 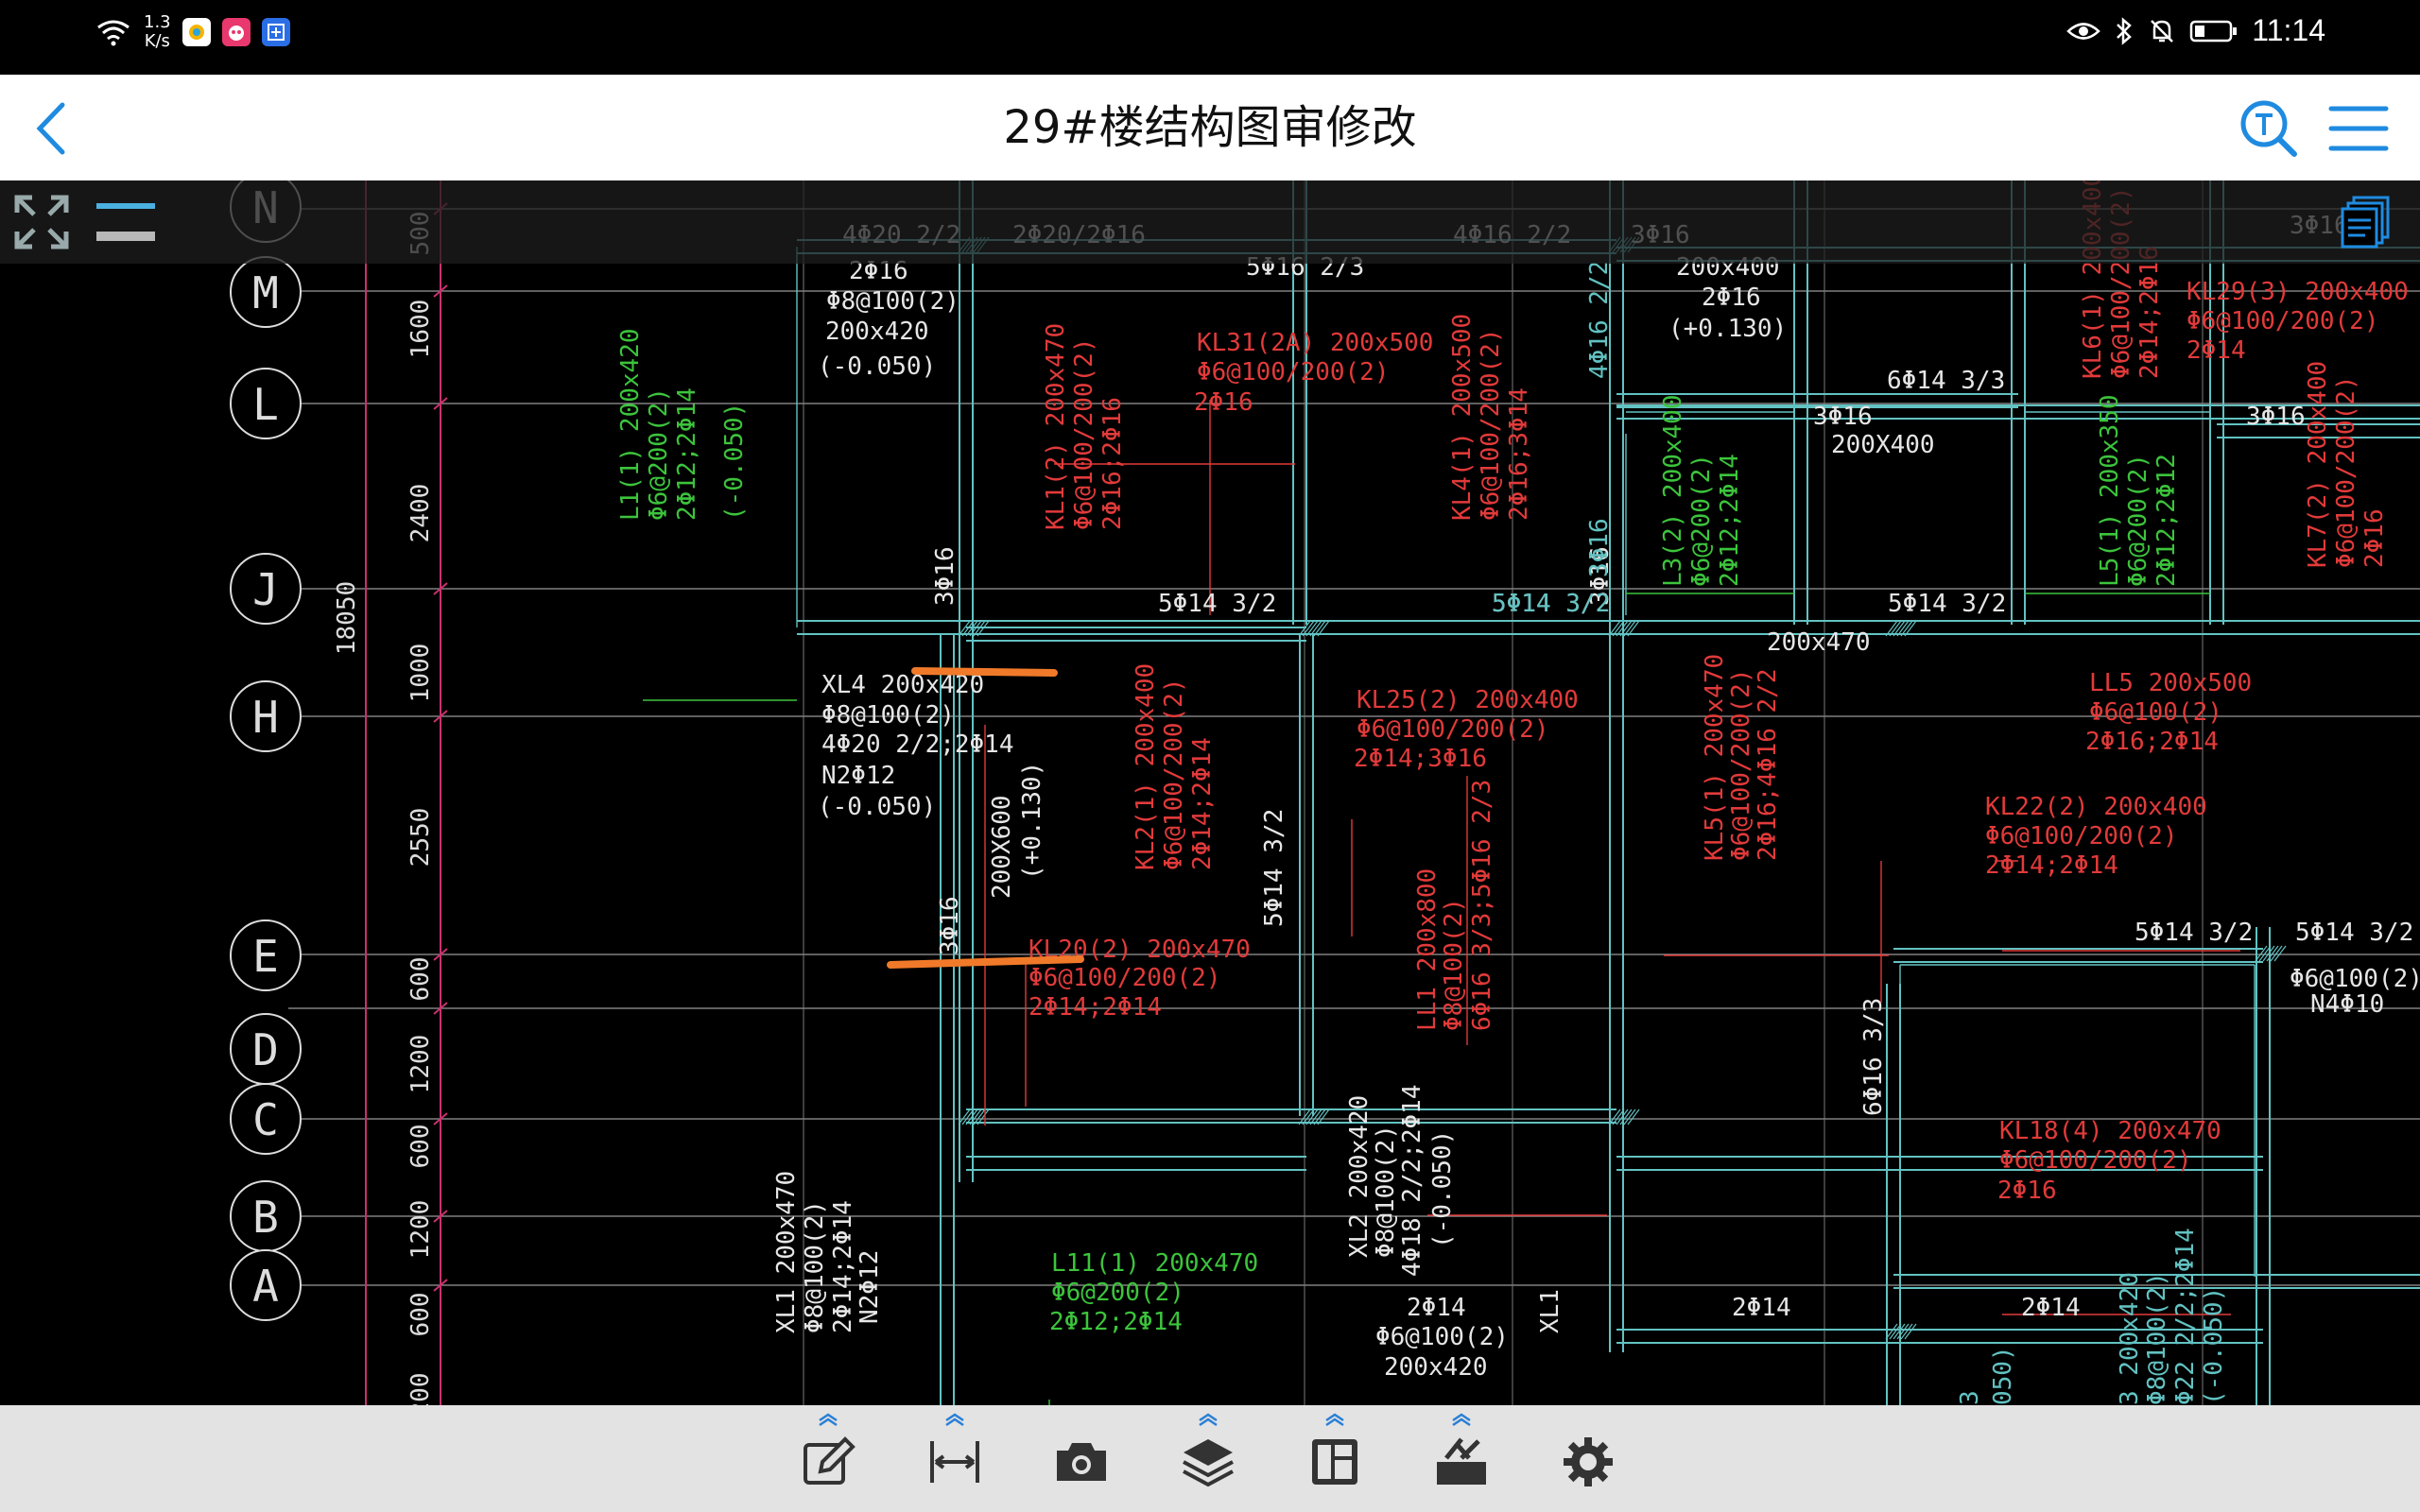 What do you see at coordinates (2269, 128) in the screenshot?
I see `text-search-button` at bounding box center [2269, 128].